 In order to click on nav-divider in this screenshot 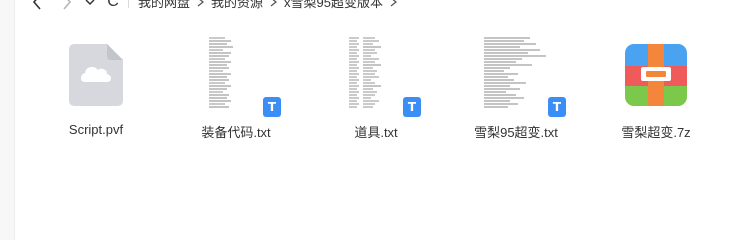, I will do `click(128, 4)`.